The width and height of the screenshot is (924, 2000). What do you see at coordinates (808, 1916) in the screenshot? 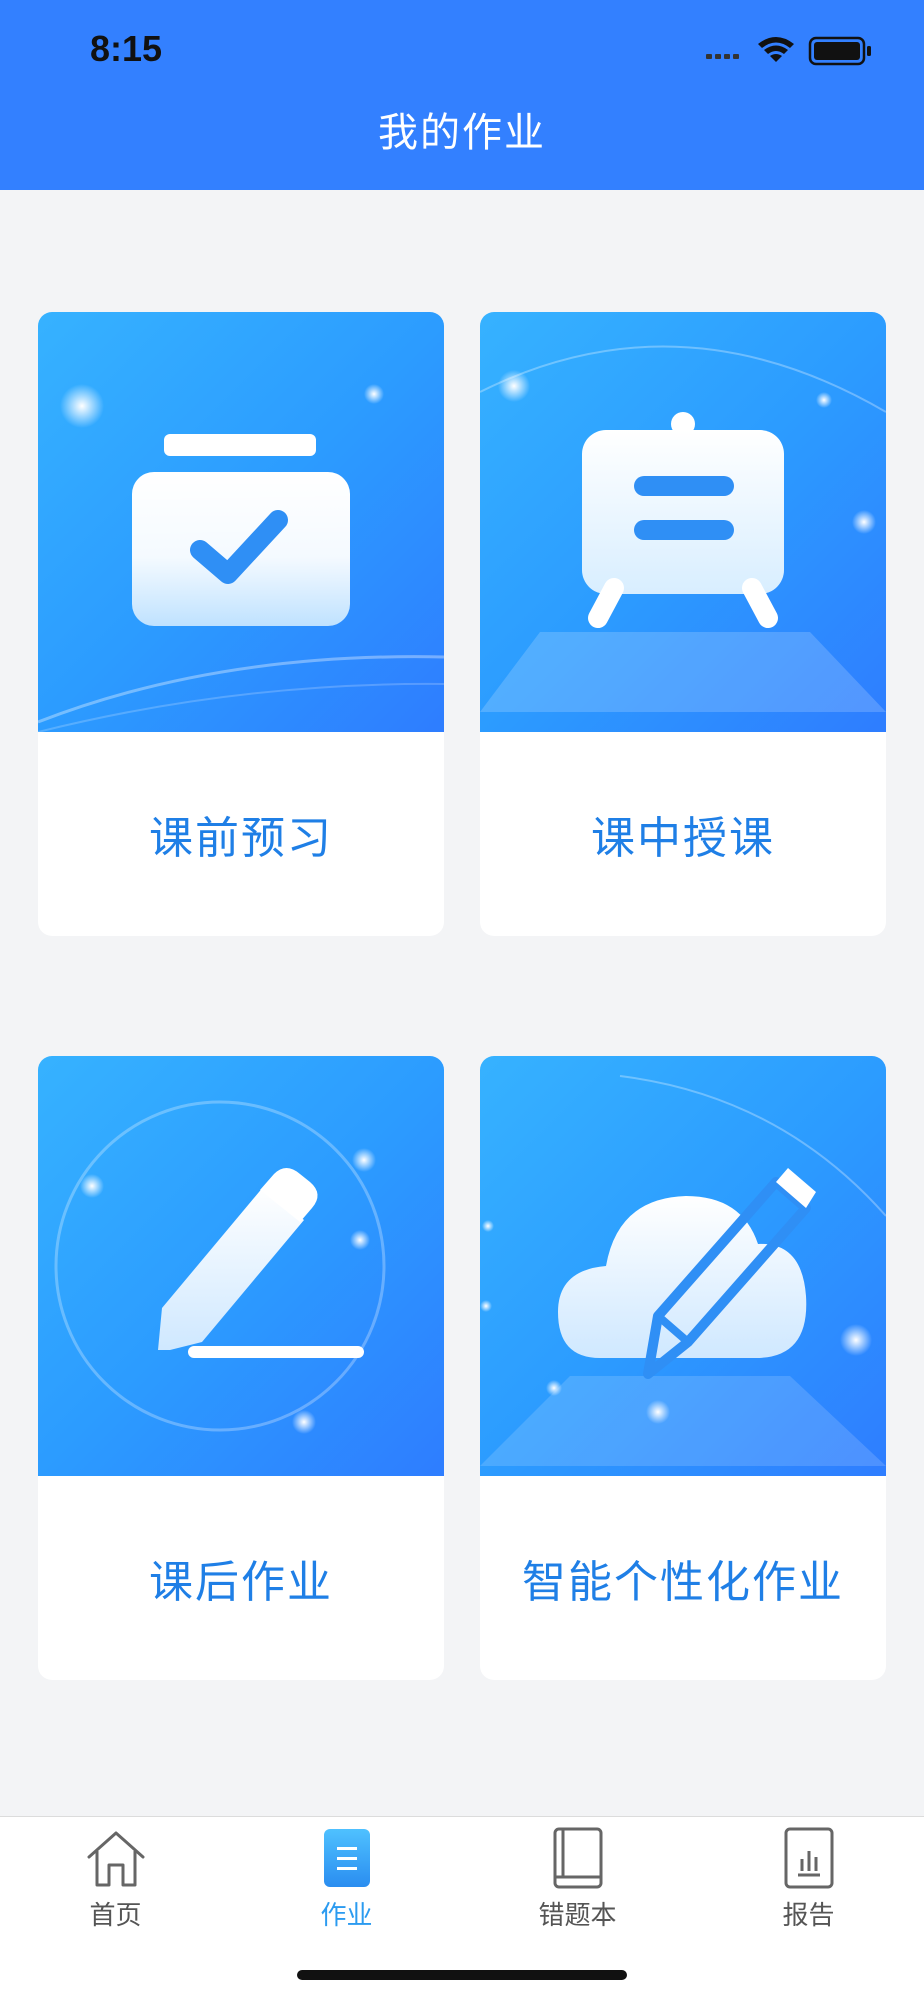
I see `tab-label: 报告` at bounding box center [808, 1916].